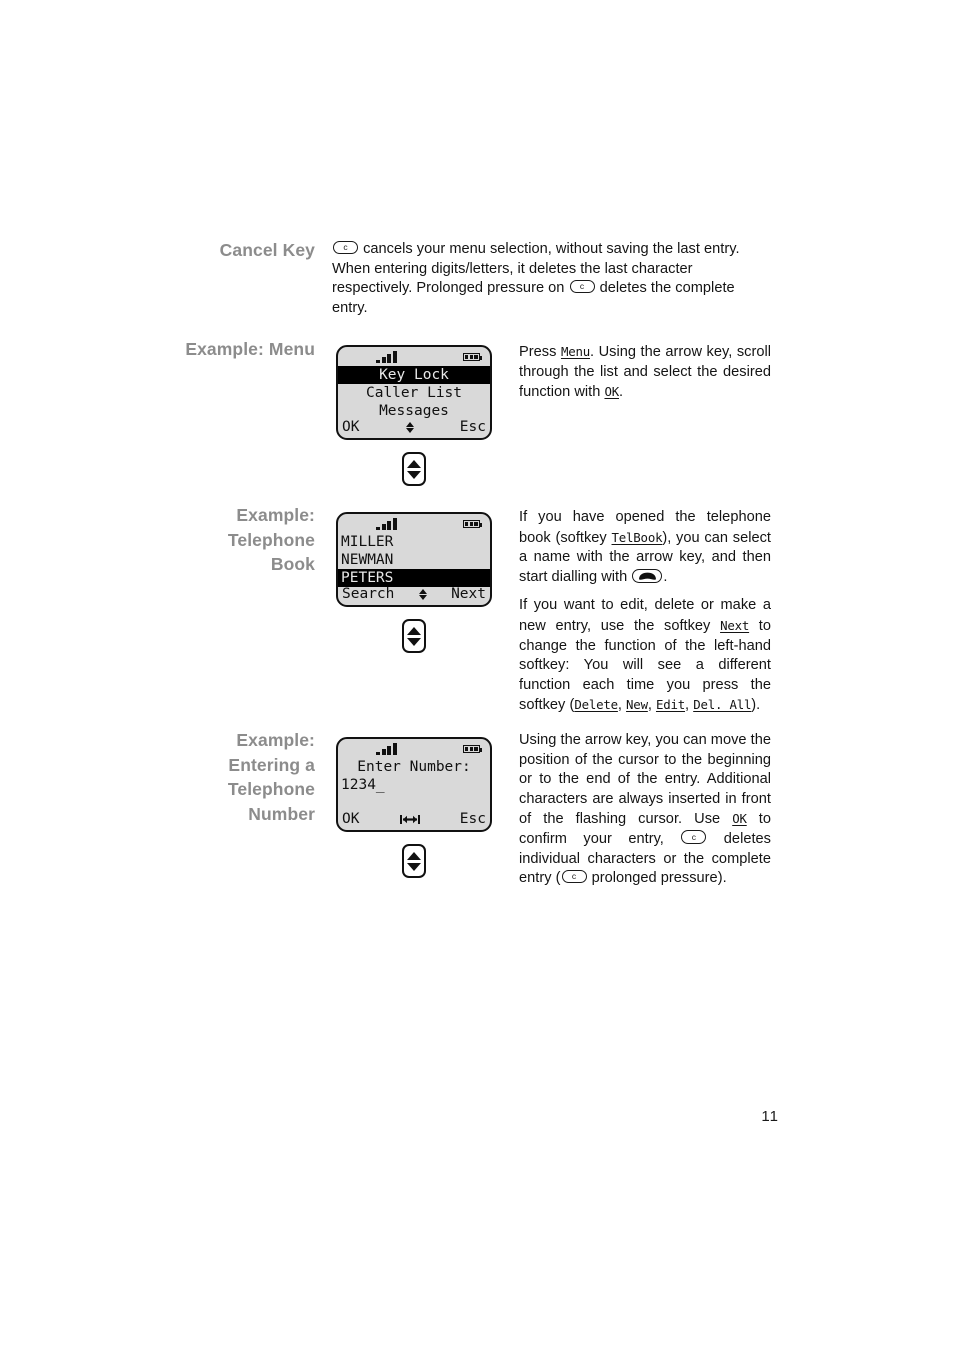  I want to click on section-heading-example-menu: Example: Menu, so click(247, 349).